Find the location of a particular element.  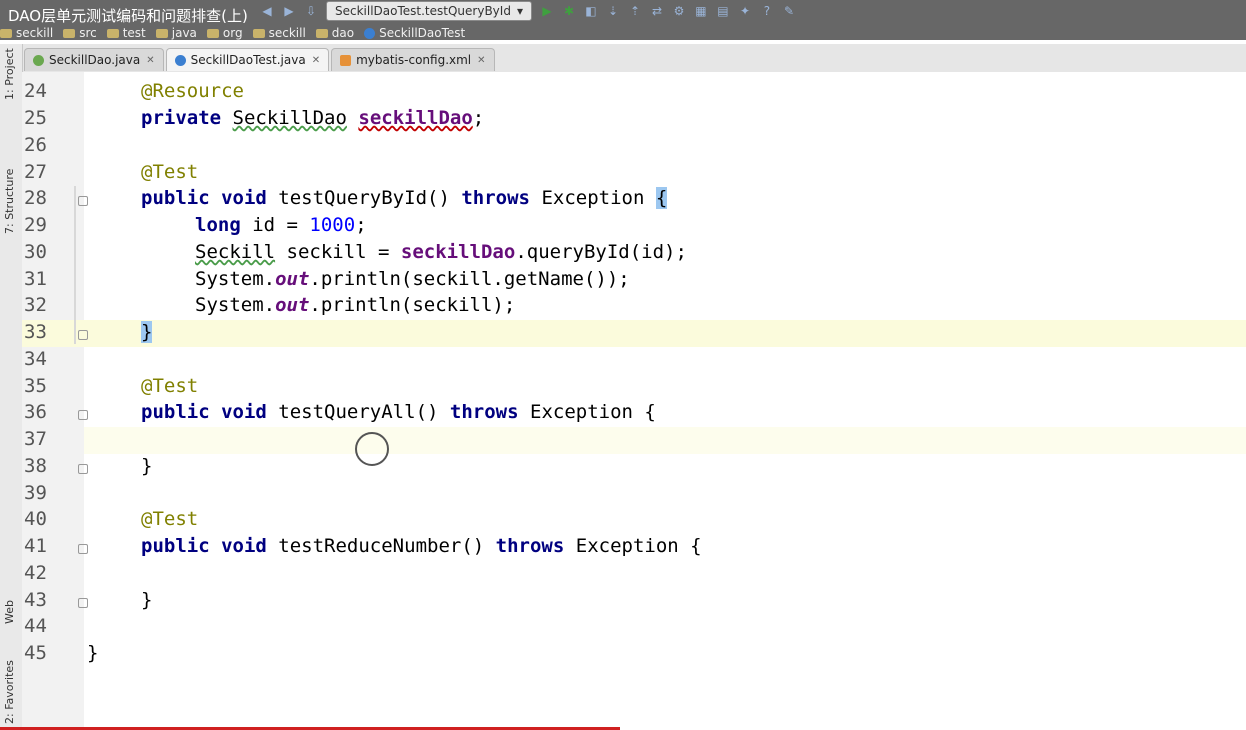

breadcrumb-item: java is located at coordinates (176, 33).